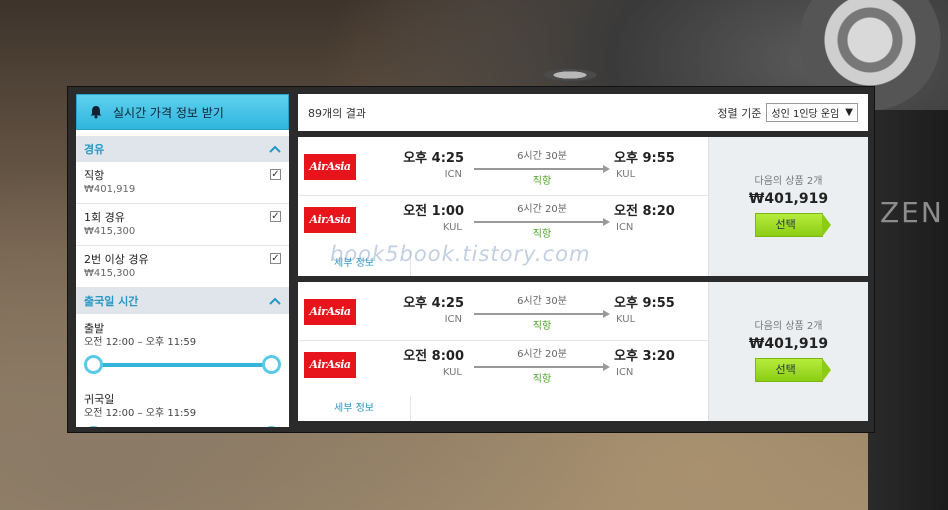 This screenshot has height=510, width=948. I want to click on time-section-header: 출국일 시간, so click(182, 301).